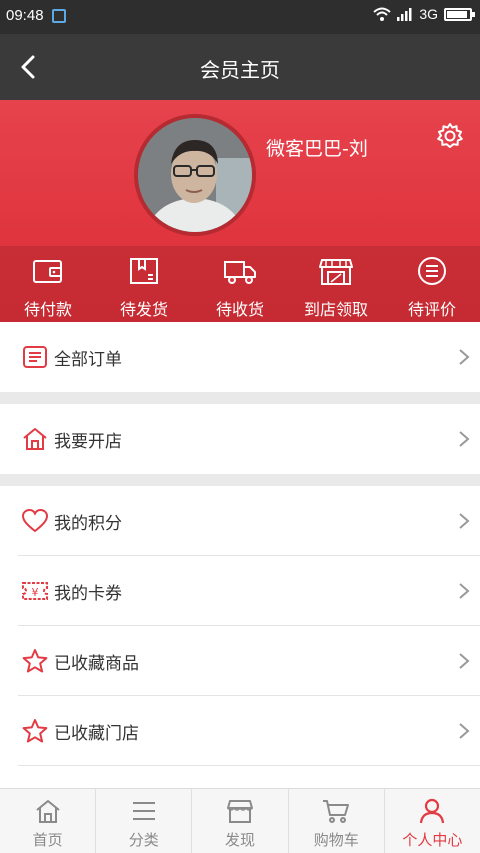 The image size is (480, 853). Describe the element at coordinates (240, 591) in the screenshot. I see `menu-item-coupons: ¥ 我的卡券` at that location.